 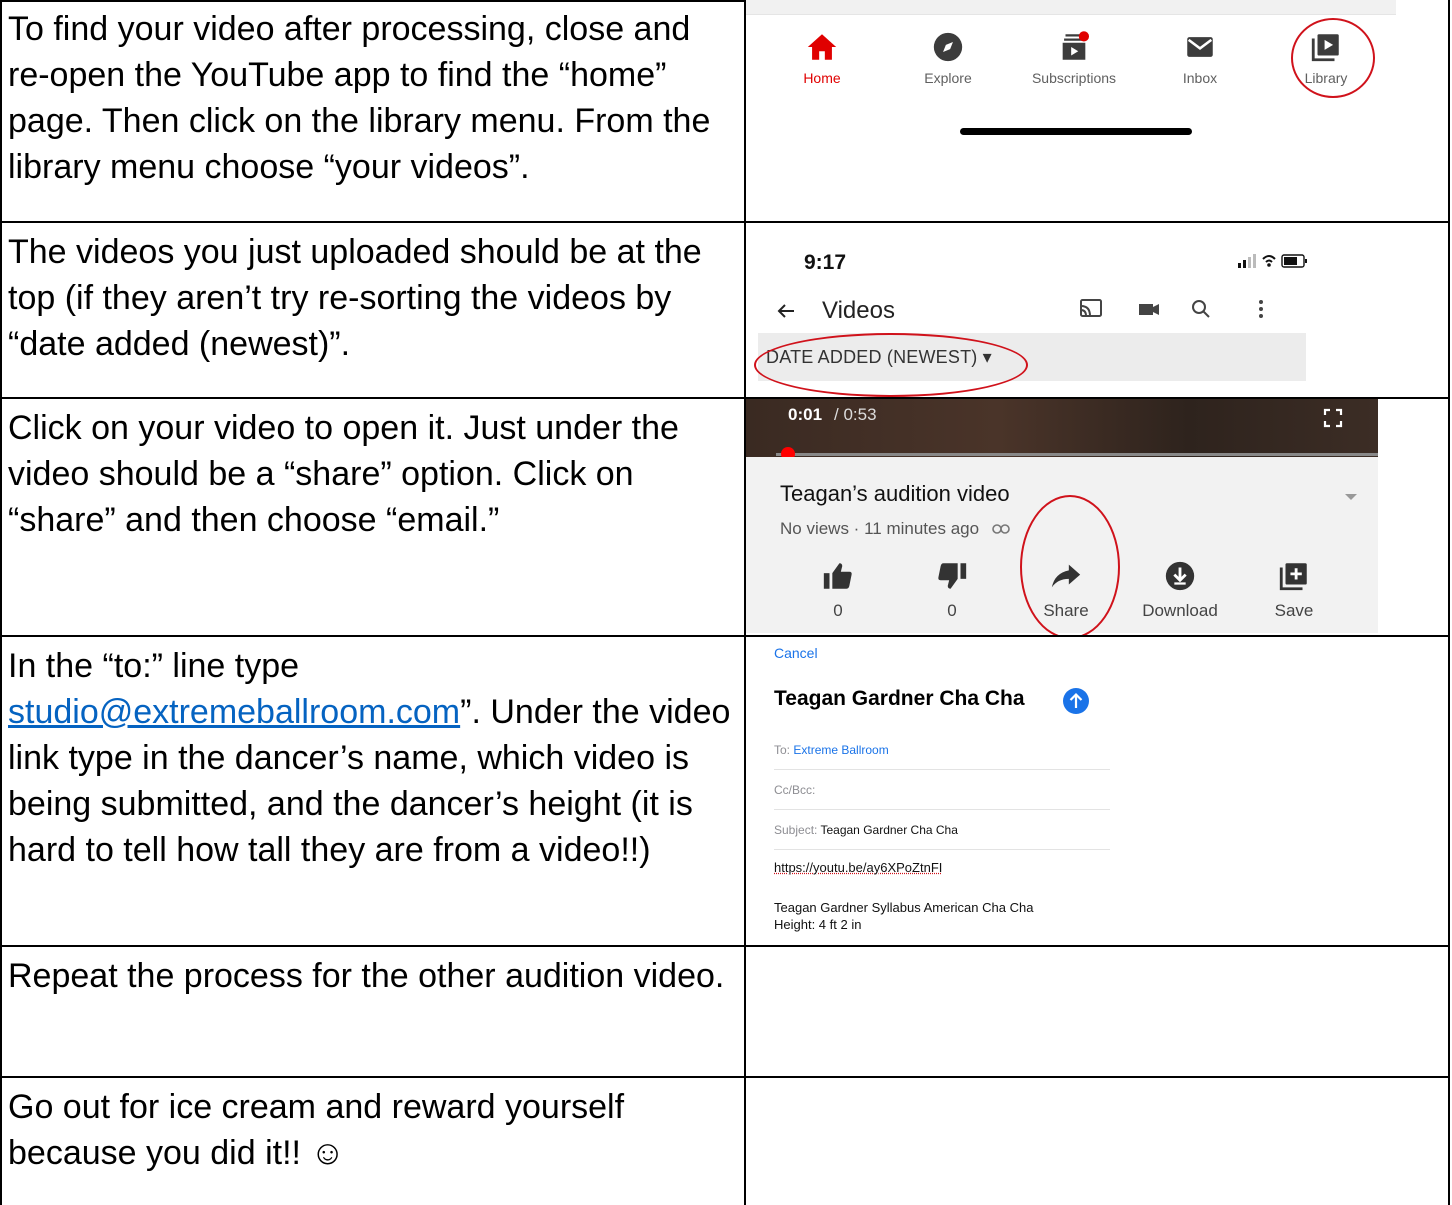 What do you see at coordinates (822, 47) in the screenshot?
I see `home-icon` at bounding box center [822, 47].